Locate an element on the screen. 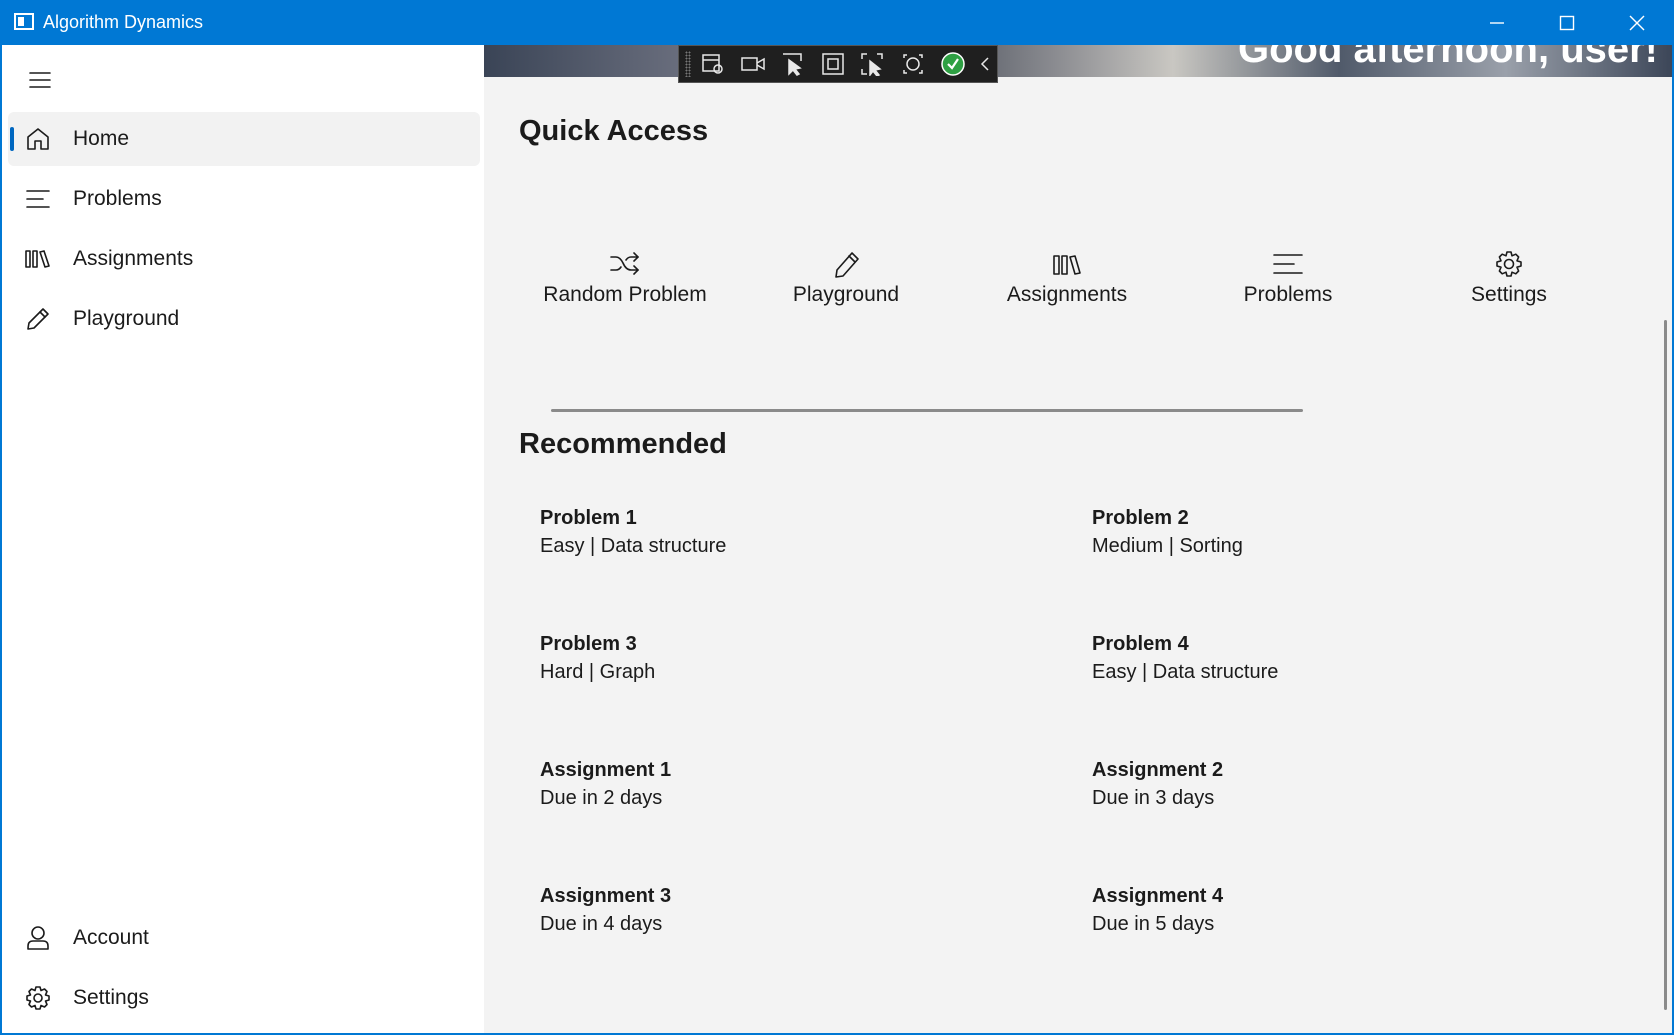 The width and height of the screenshot is (1674, 1035). recommended-item: Problem 1 Easy | Data structure is located at coordinates (780, 557).